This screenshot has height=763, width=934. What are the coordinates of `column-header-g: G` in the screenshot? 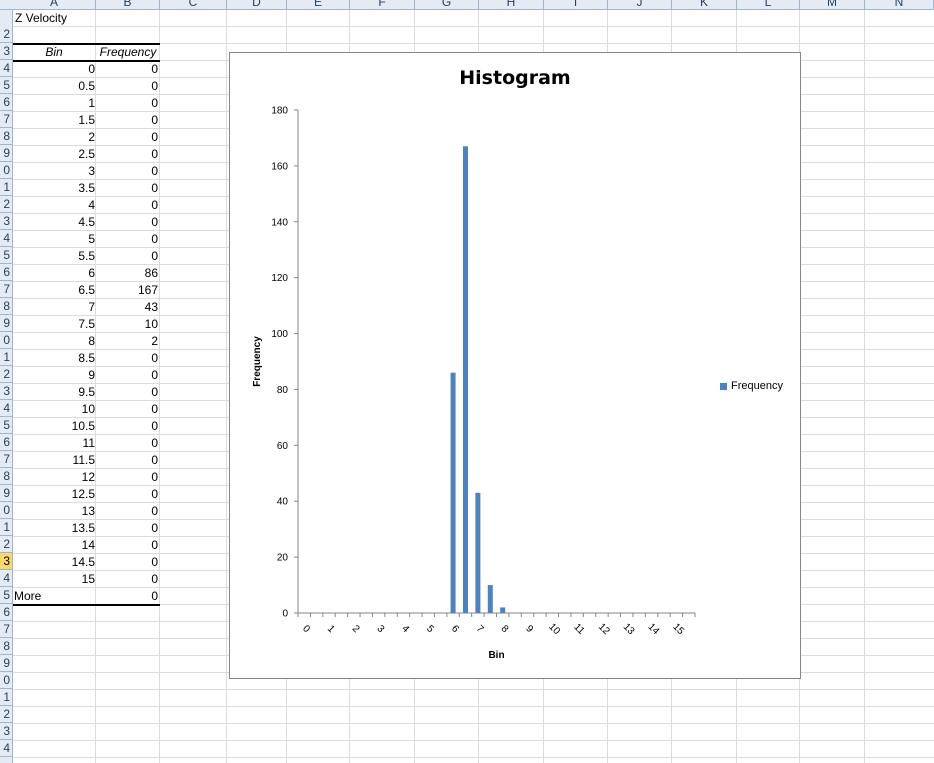 It's located at (447, 4).